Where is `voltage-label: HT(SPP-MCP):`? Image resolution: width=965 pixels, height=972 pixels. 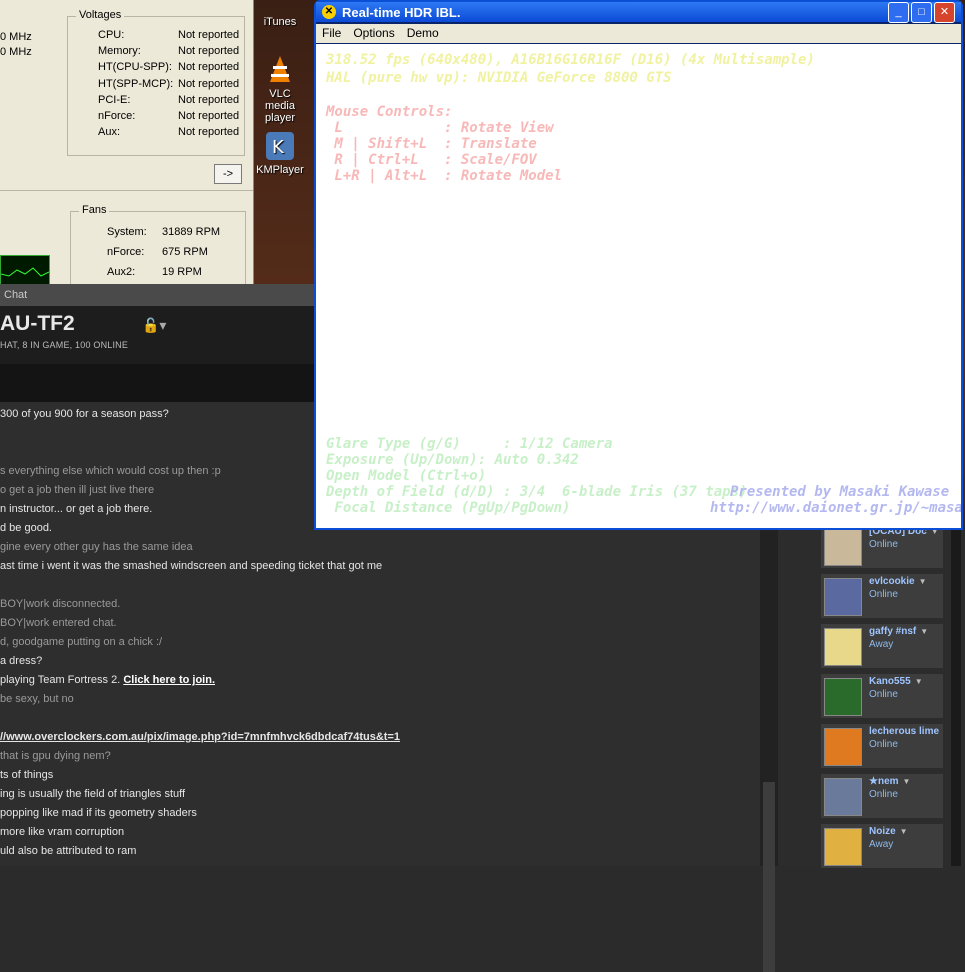 voltage-label: HT(SPP-MCP): is located at coordinates (136, 84).